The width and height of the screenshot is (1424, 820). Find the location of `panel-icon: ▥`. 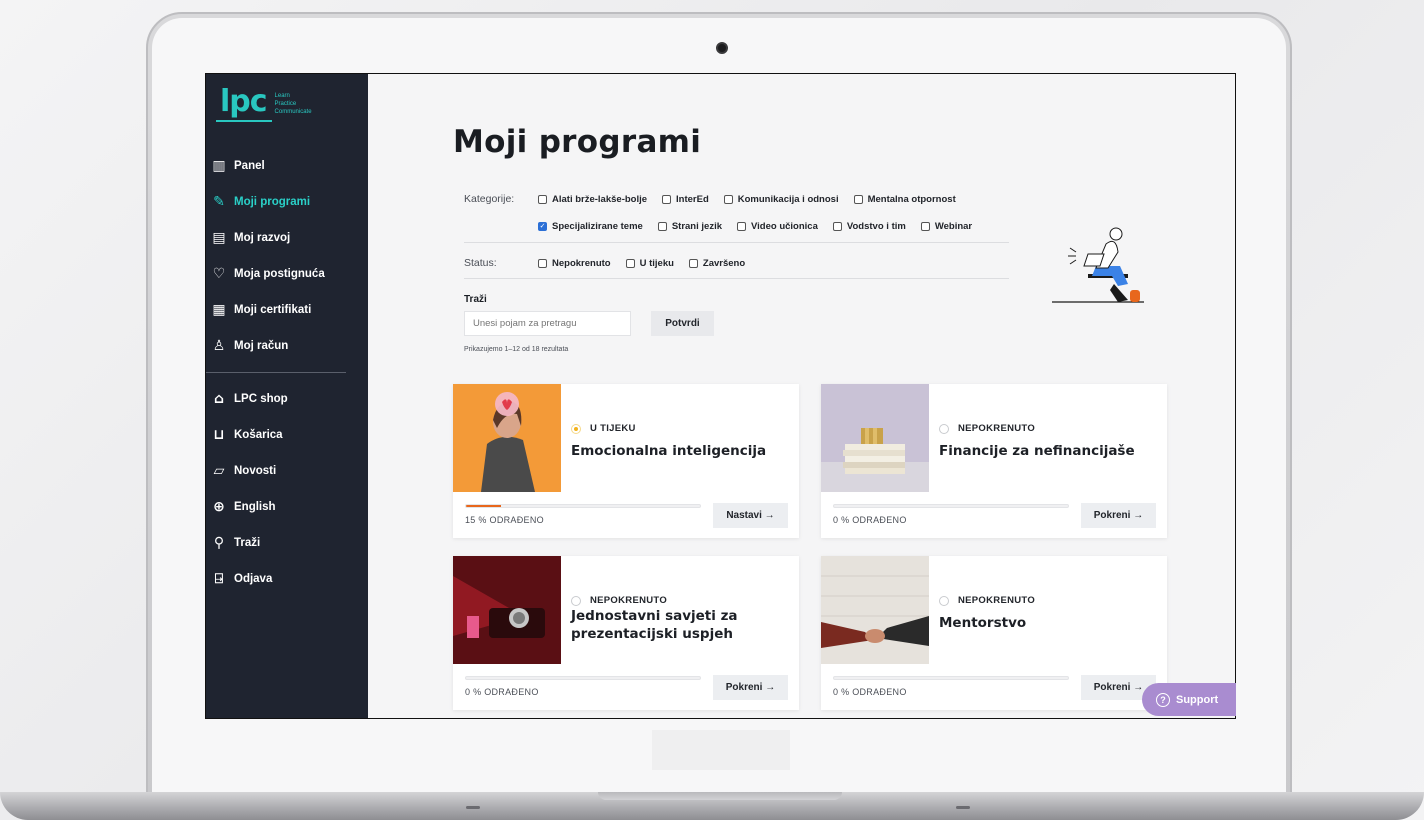

panel-icon: ▥ is located at coordinates (219, 166).